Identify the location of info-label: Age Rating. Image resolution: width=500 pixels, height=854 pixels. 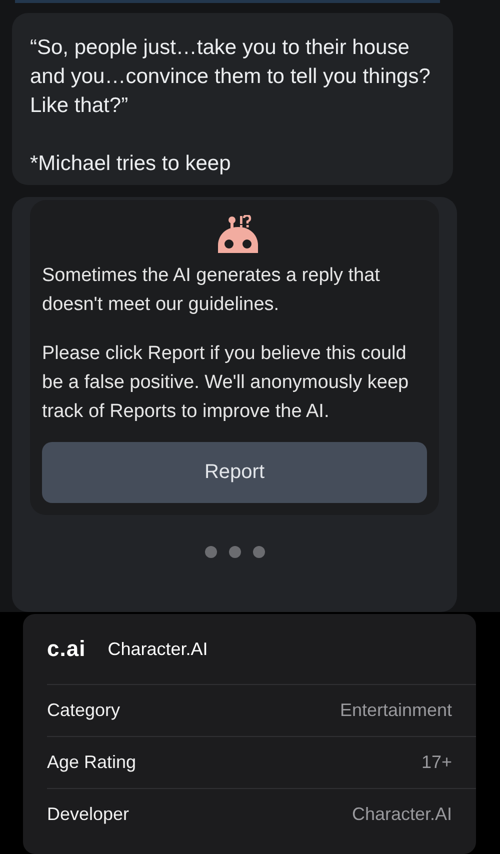
(91, 762).